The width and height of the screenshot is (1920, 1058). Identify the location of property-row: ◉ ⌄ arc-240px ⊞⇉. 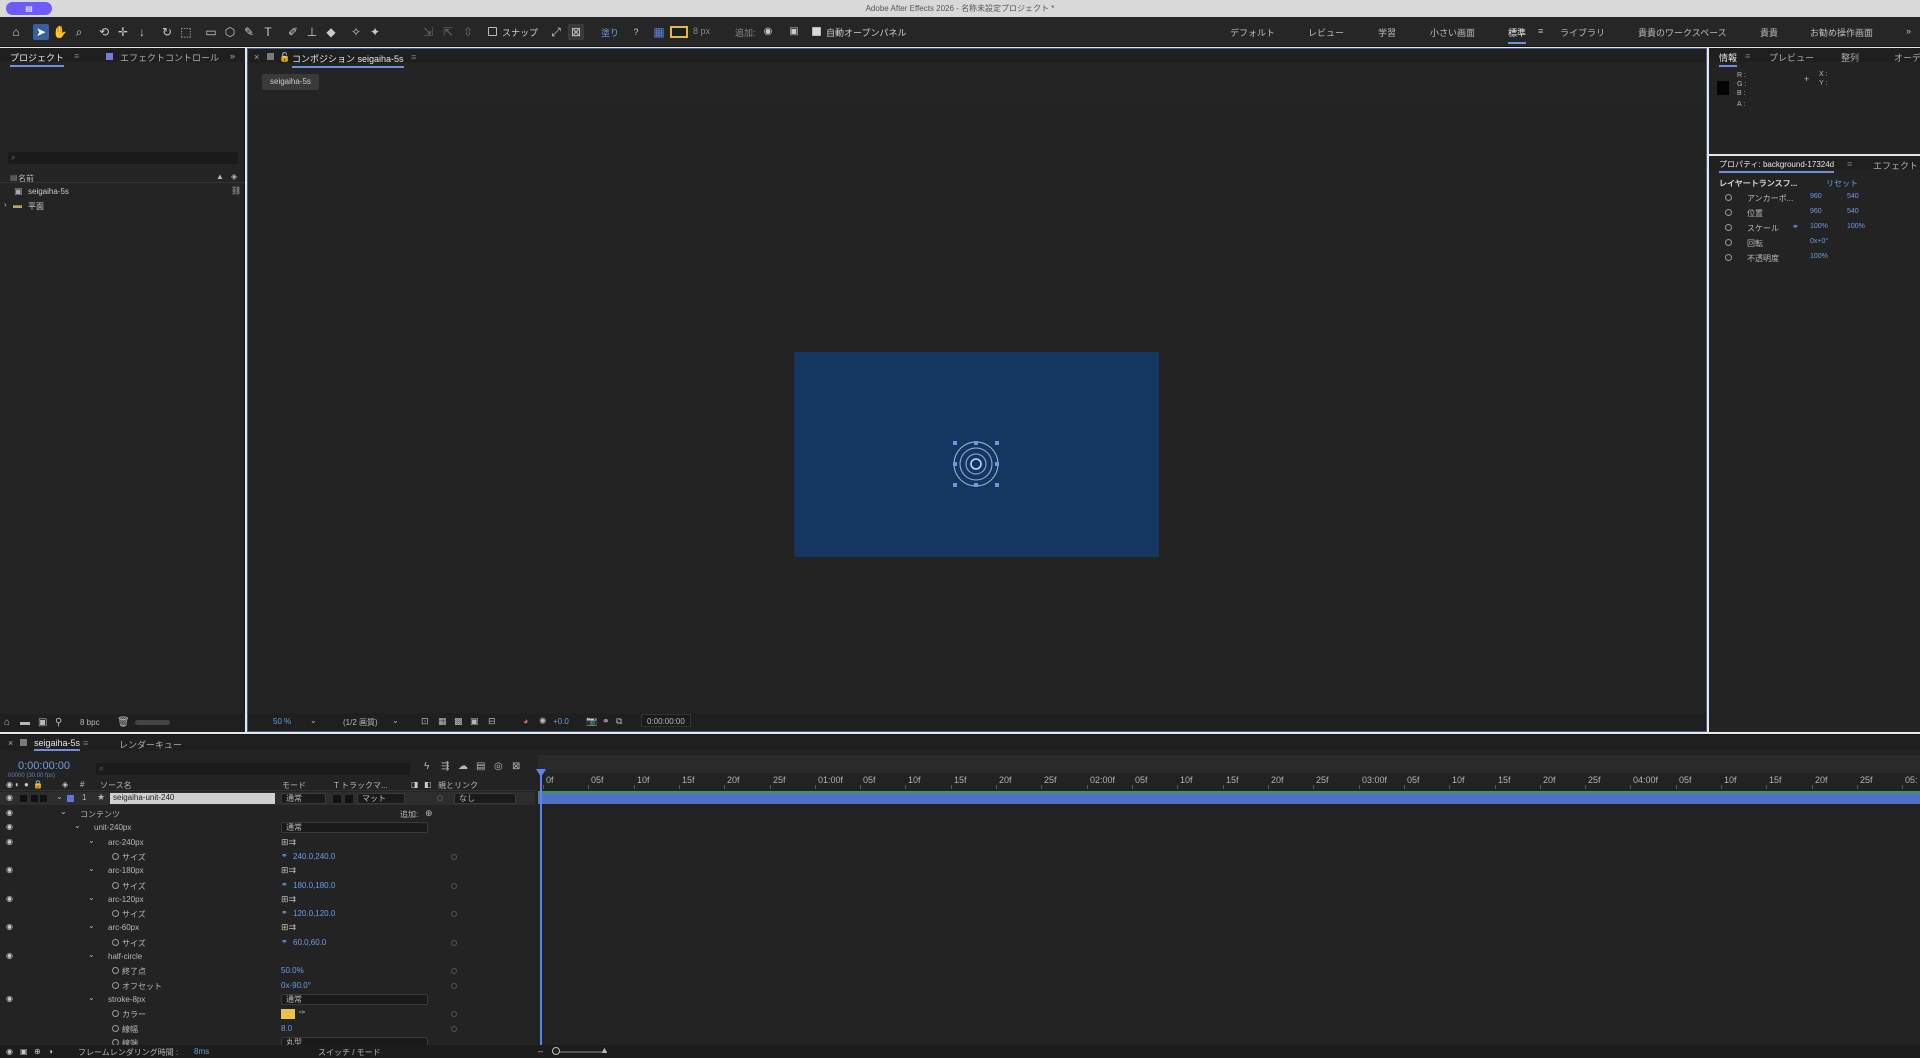
(267, 843).